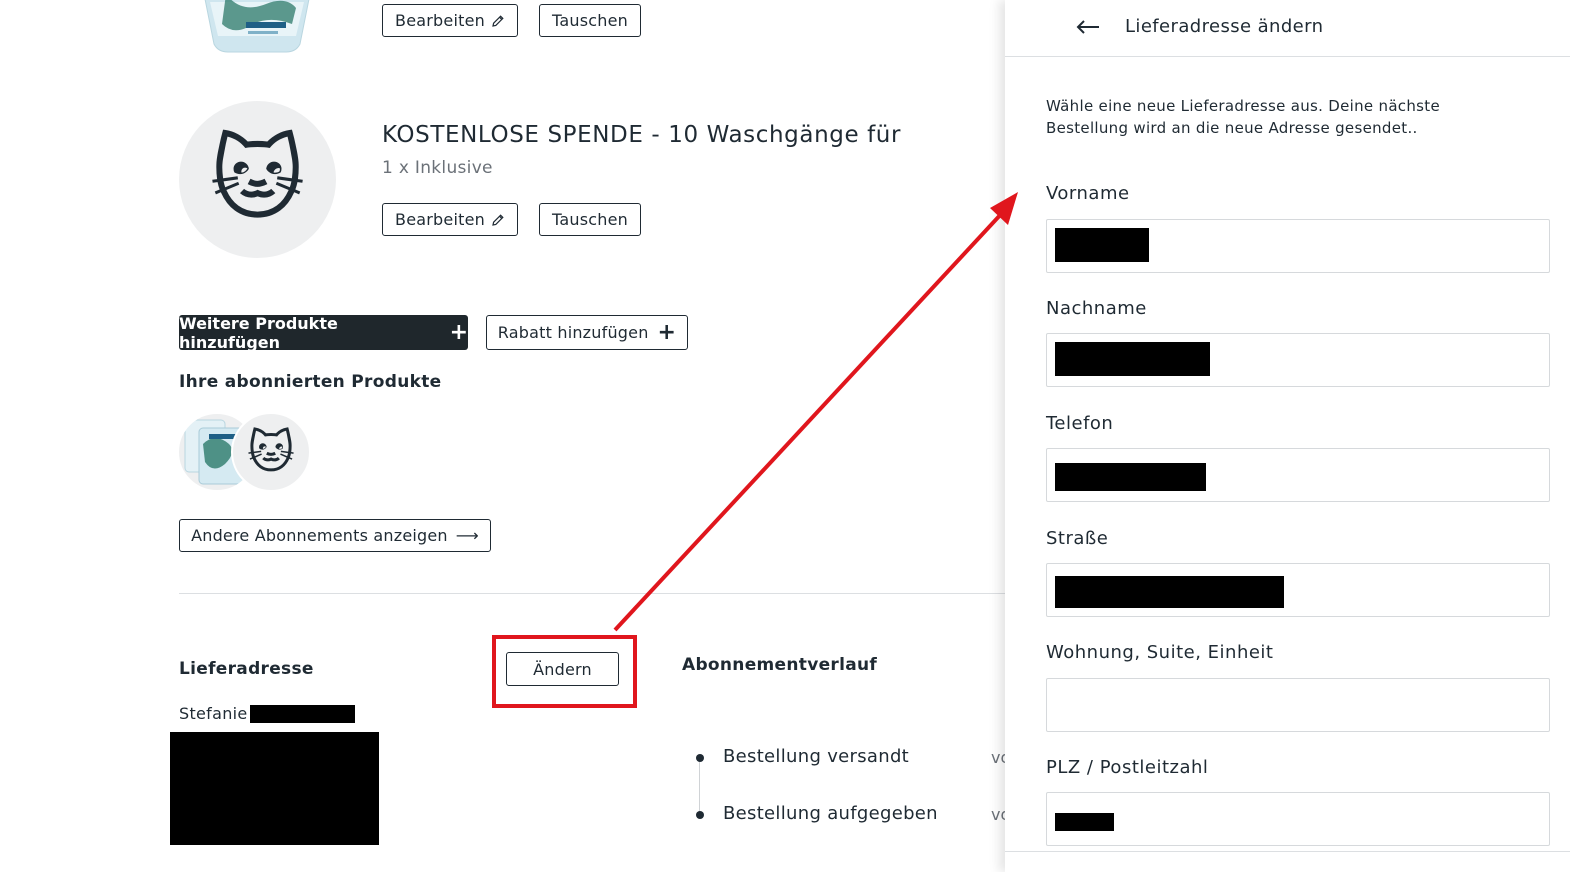  I want to click on swap-button-top-product: Tauschen, so click(590, 20).